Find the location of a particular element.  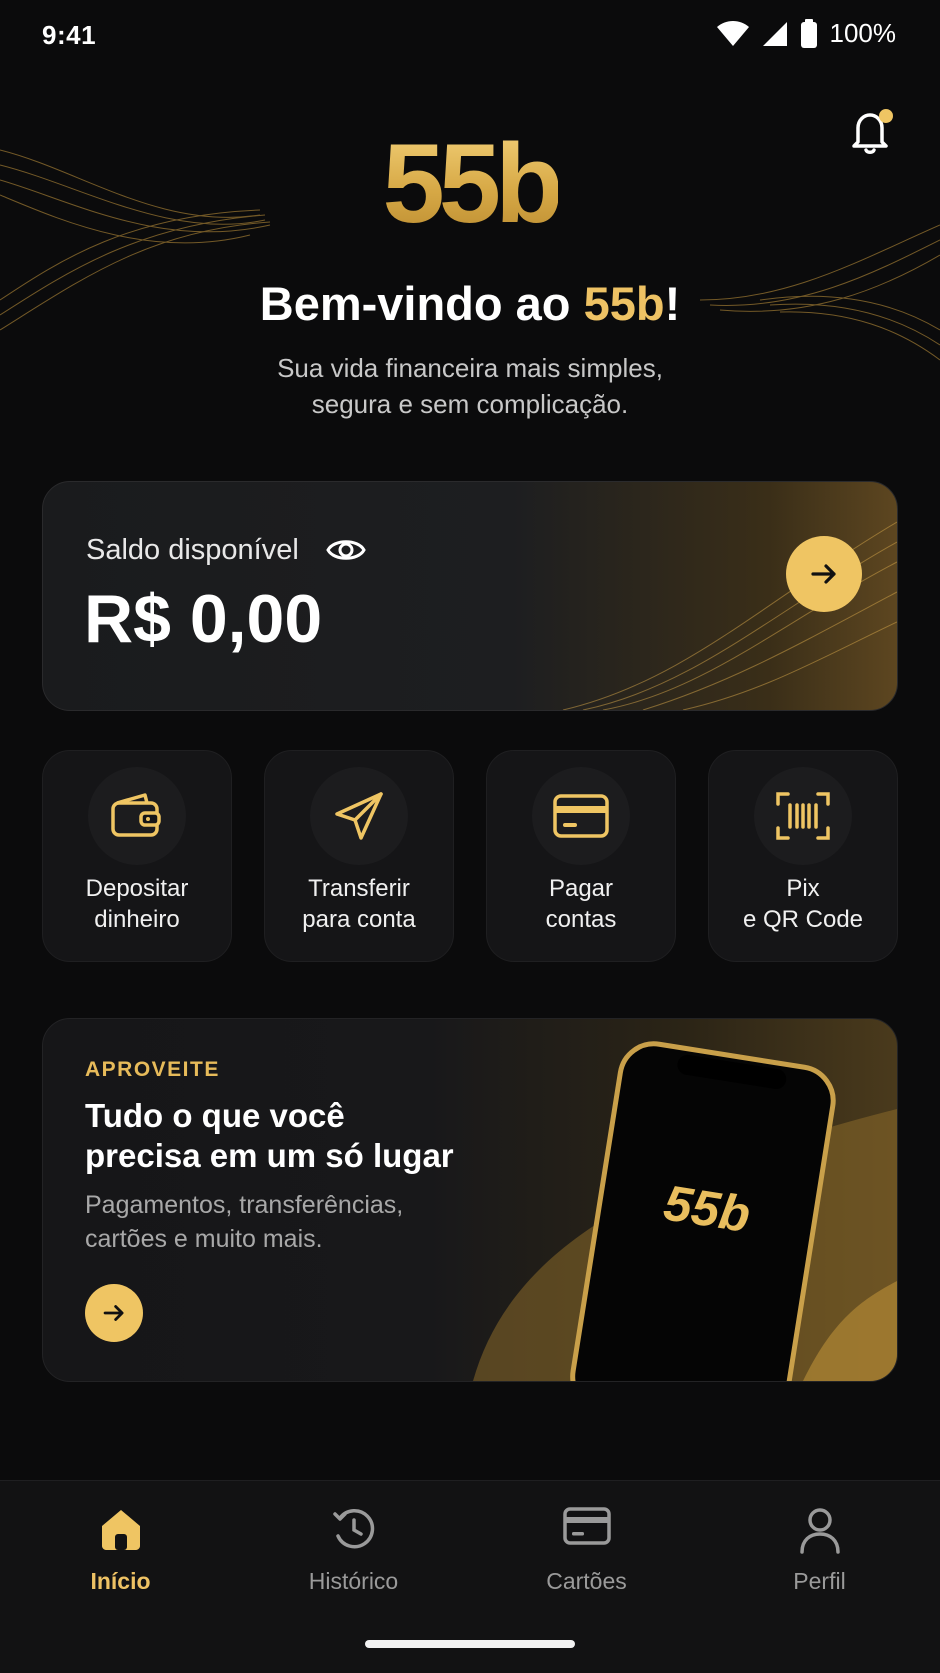

balance-label: Saldo disponível is located at coordinates (192, 550).